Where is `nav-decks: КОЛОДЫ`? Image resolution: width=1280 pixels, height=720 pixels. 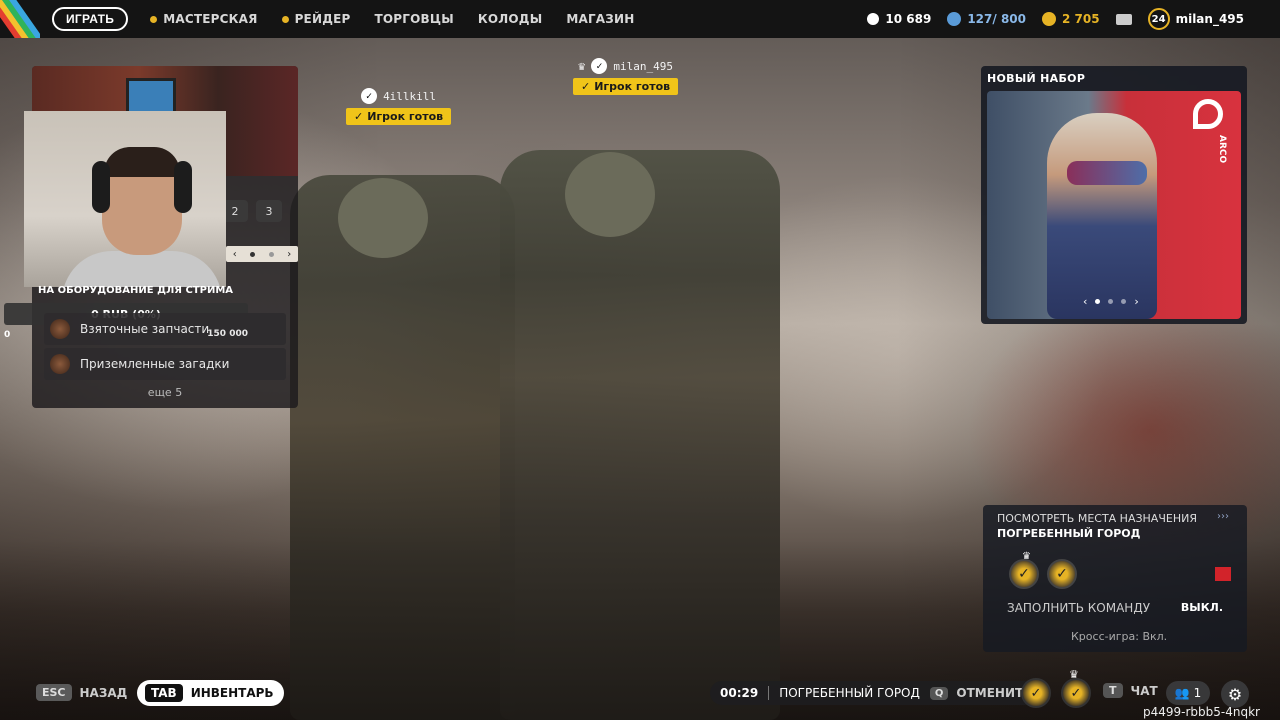 nav-decks: КОЛОДЫ is located at coordinates (510, 19).